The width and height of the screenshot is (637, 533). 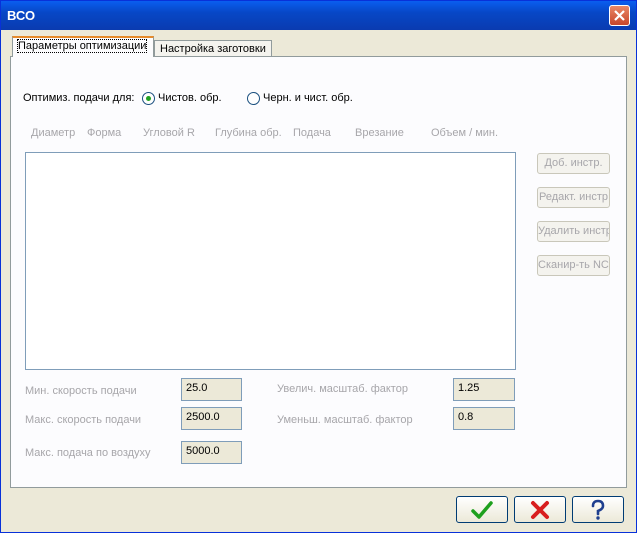 I want to click on min-feed-field: 25.0, so click(x=211, y=389).